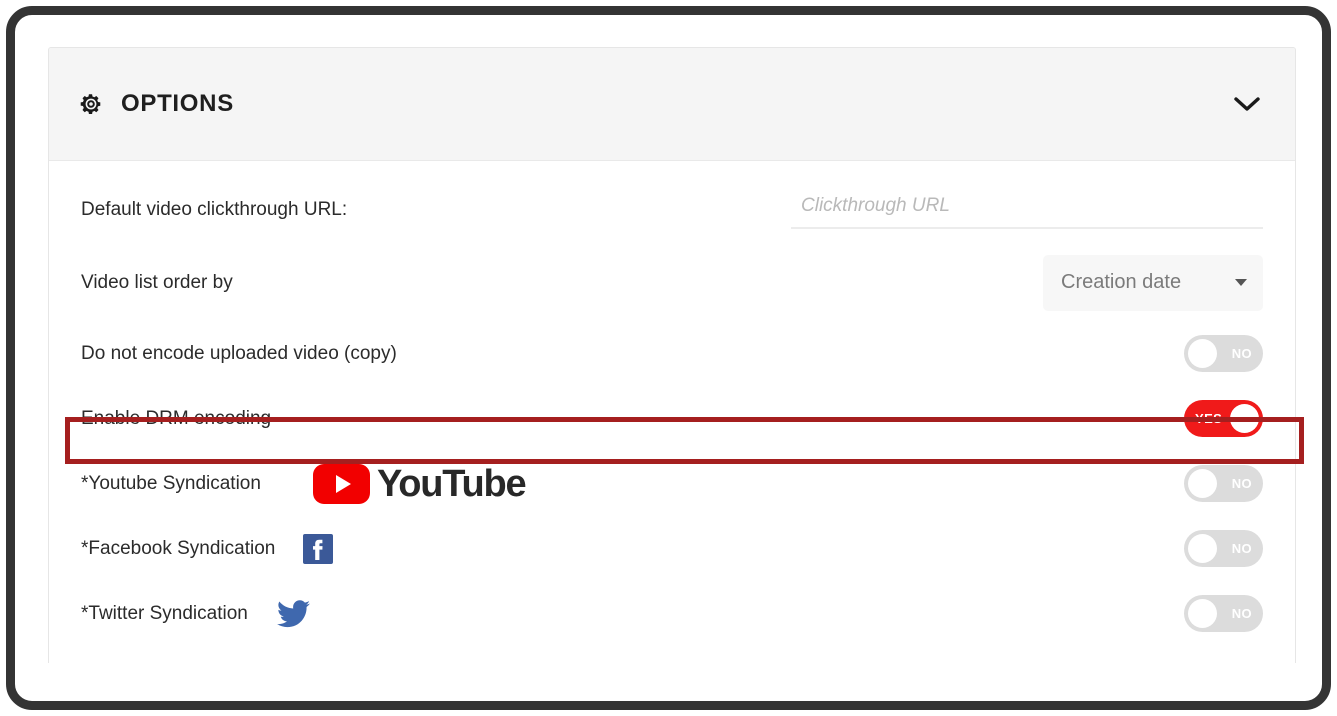  I want to click on clickthrough-url-input, so click(1027, 209).